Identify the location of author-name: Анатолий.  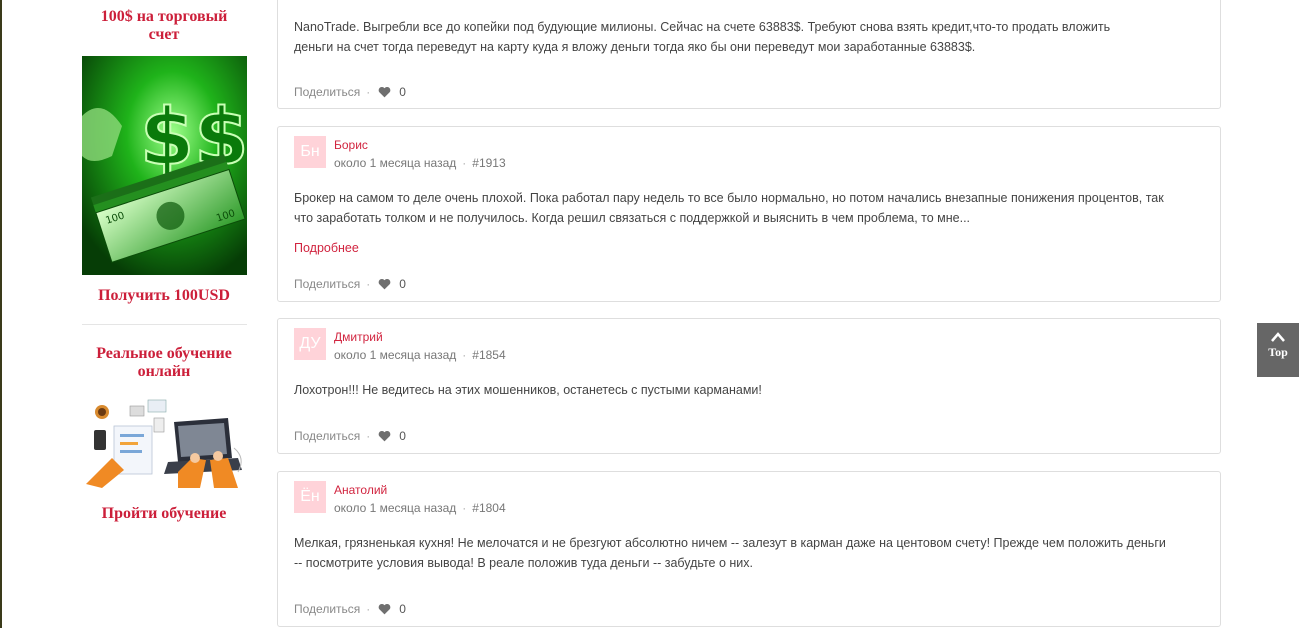
(360, 490).